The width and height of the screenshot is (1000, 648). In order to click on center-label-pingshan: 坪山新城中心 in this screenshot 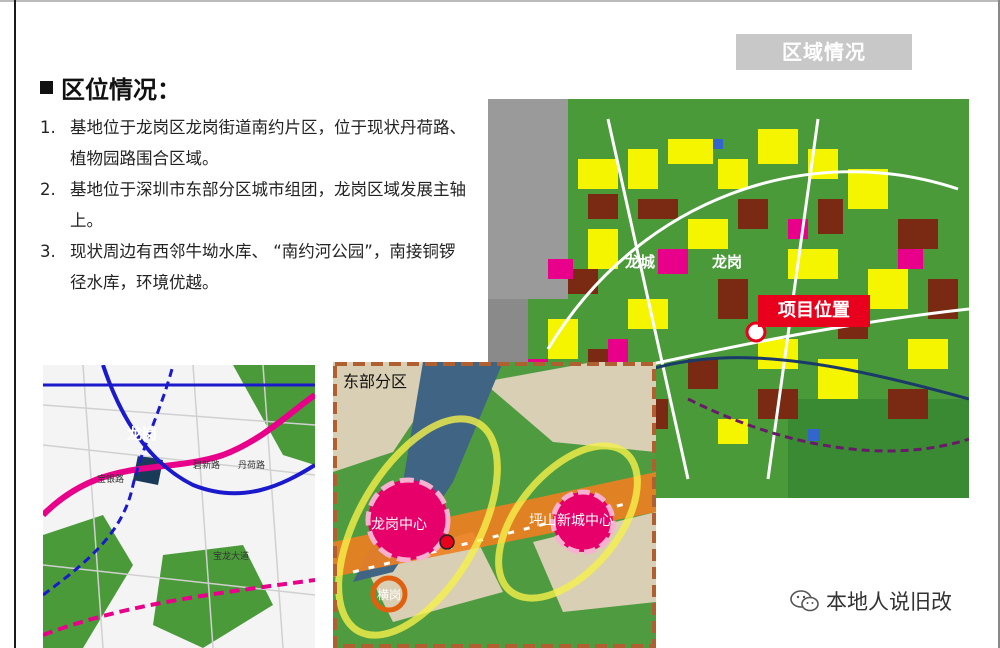, I will do `click(571, 521)`.